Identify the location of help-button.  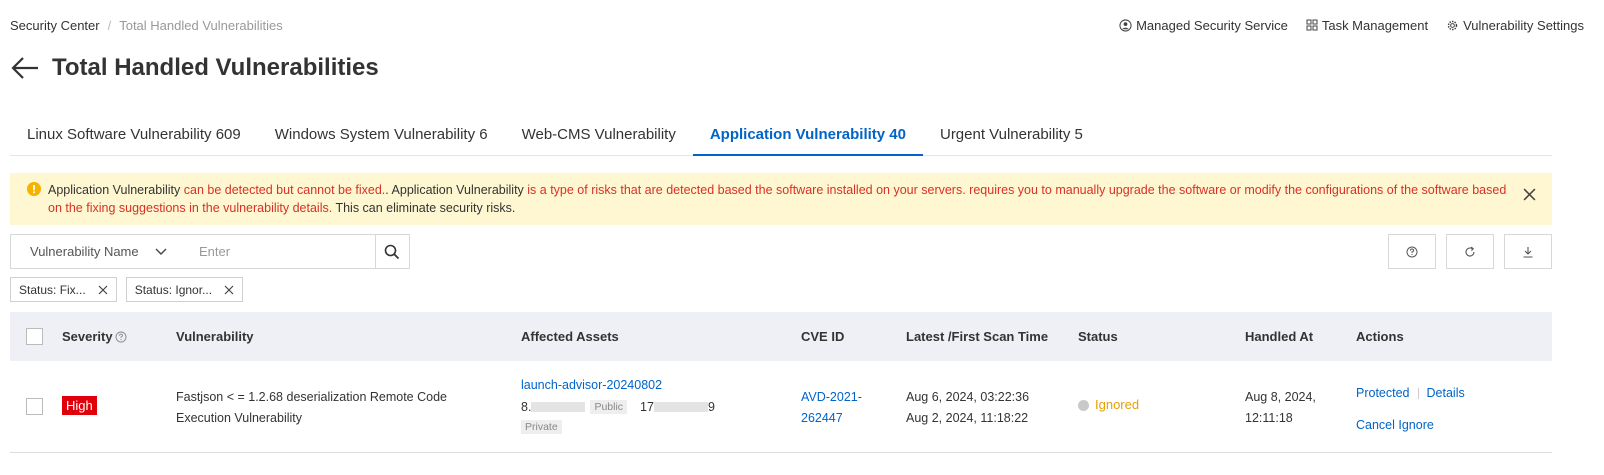
(1412, 251).